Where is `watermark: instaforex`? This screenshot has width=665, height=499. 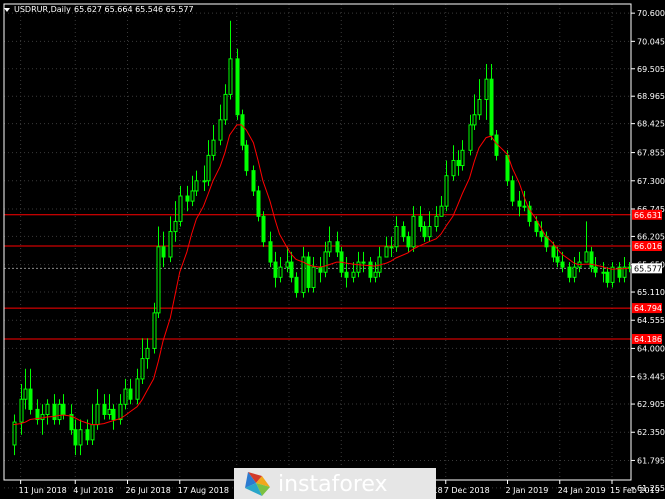 watermark: instaforex is located at coordinates (335, 483).